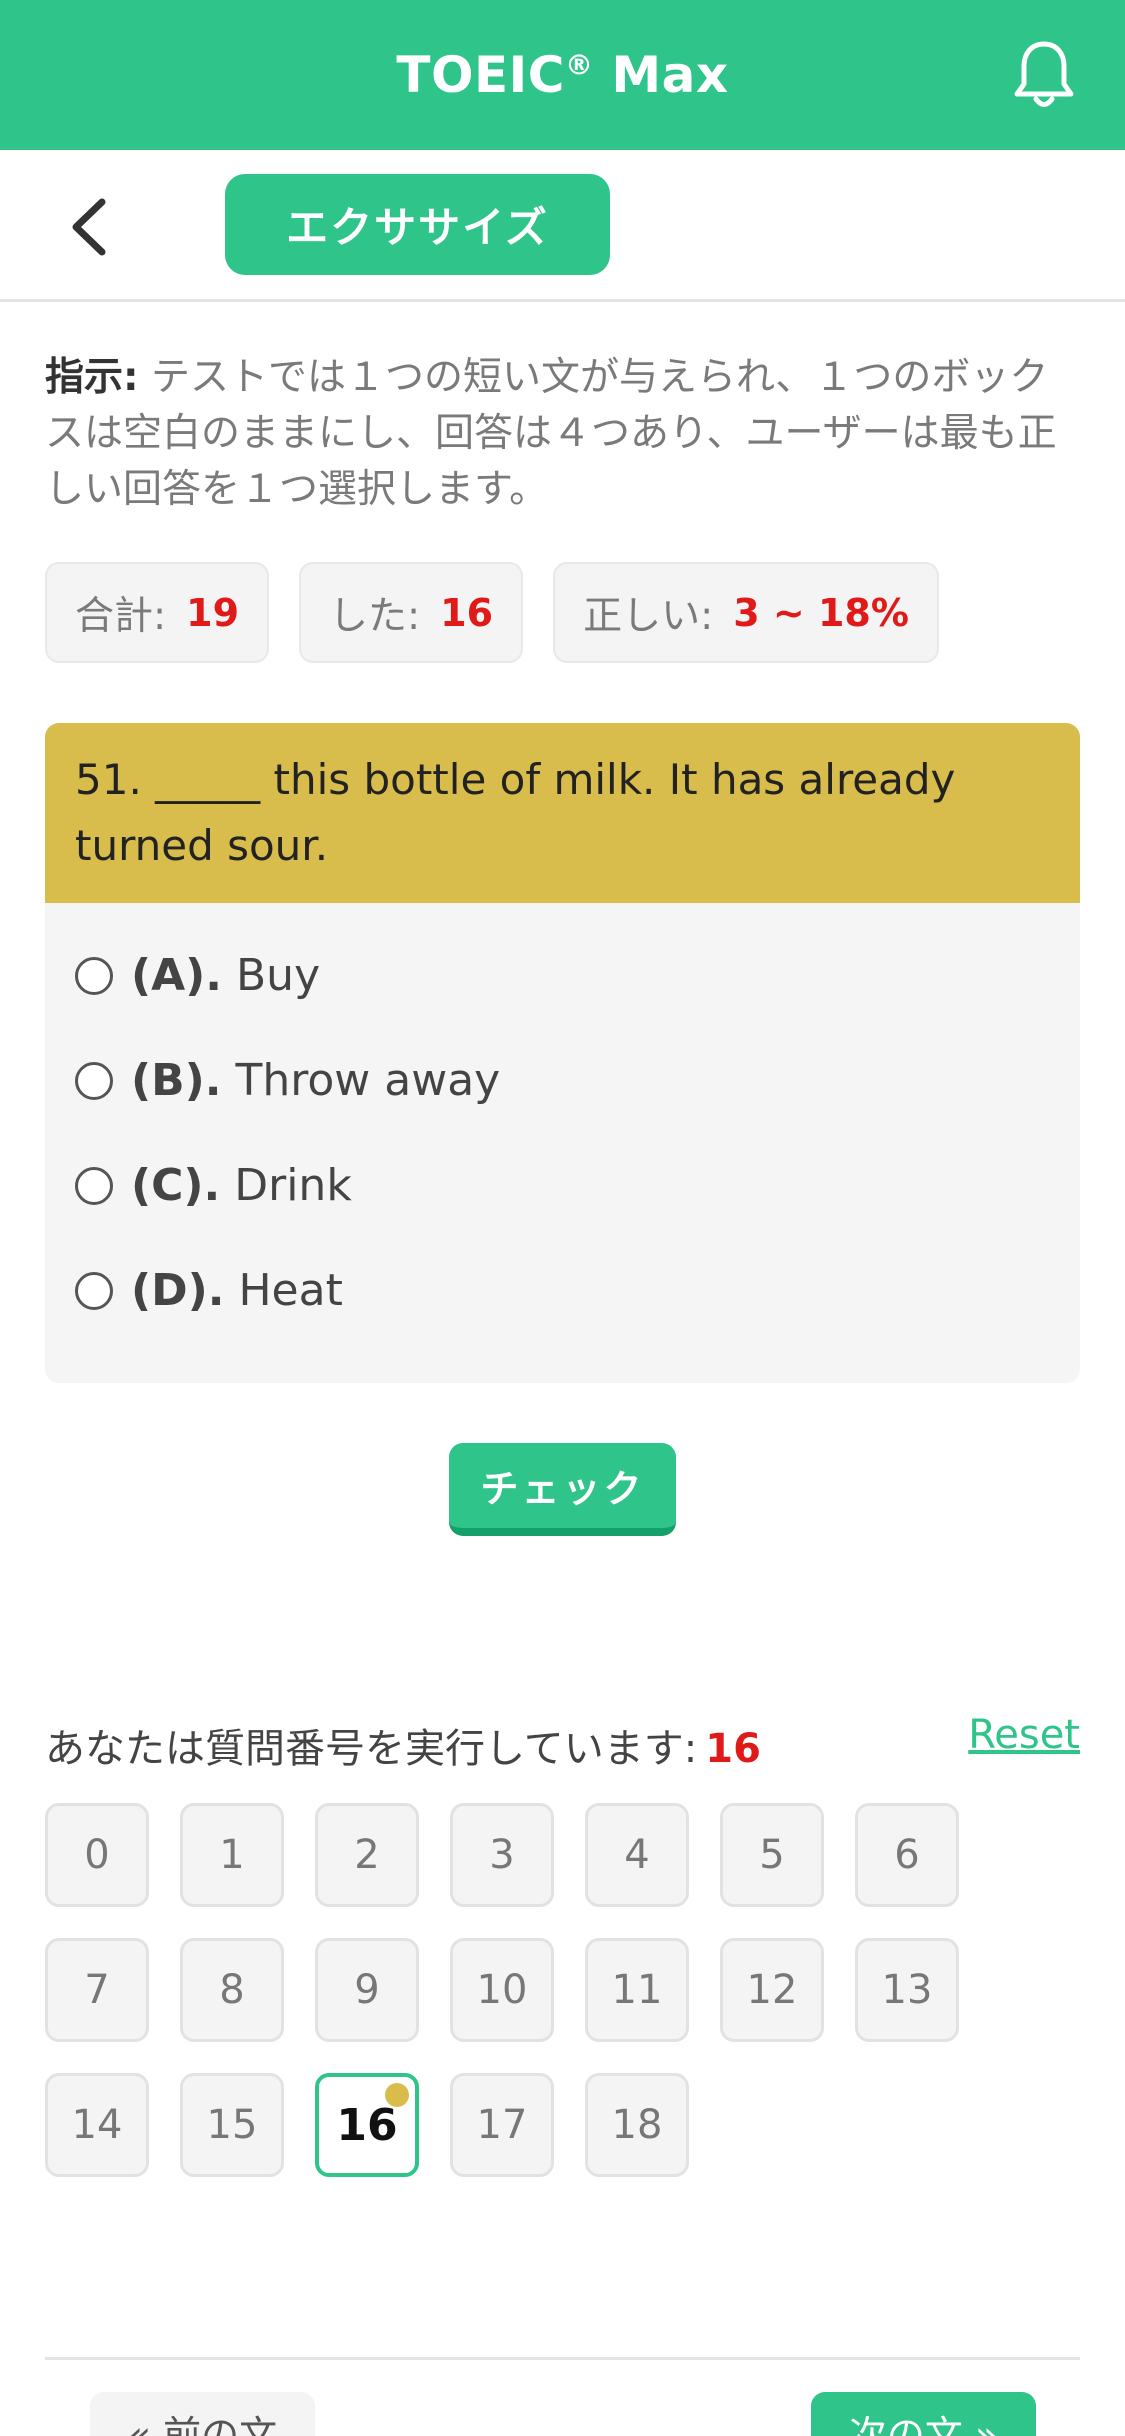 This screenshot has width=1125, height=2436. Describe the element at coordinates (821, 612) in the screenshot. I see `stat-correct-value: 3 ~ 18%` at that location.